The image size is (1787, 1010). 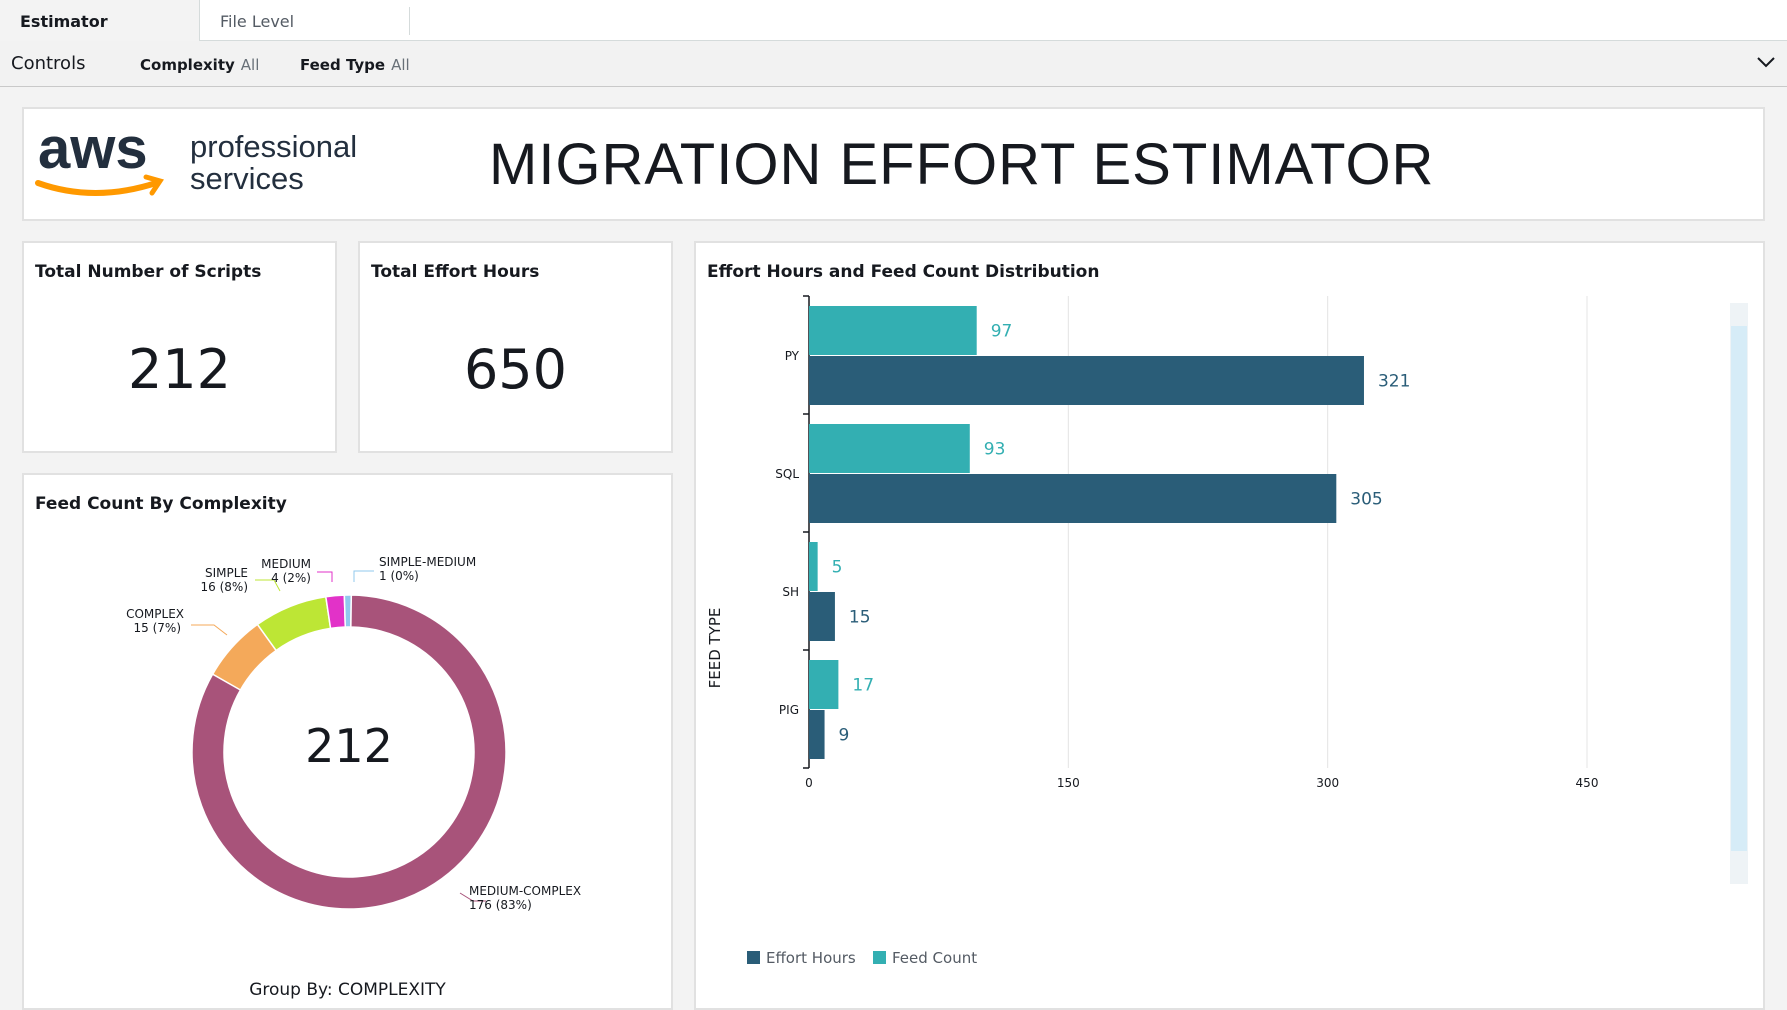 I want to click on logo-line-services: services, so click(x=247, y=178).